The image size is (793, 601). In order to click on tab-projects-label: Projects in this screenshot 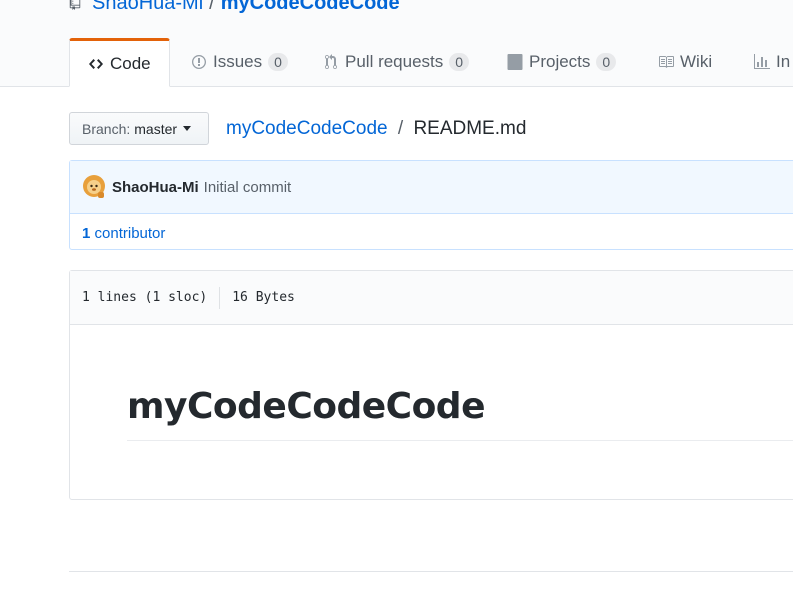, I will do `click(560, 61)`.